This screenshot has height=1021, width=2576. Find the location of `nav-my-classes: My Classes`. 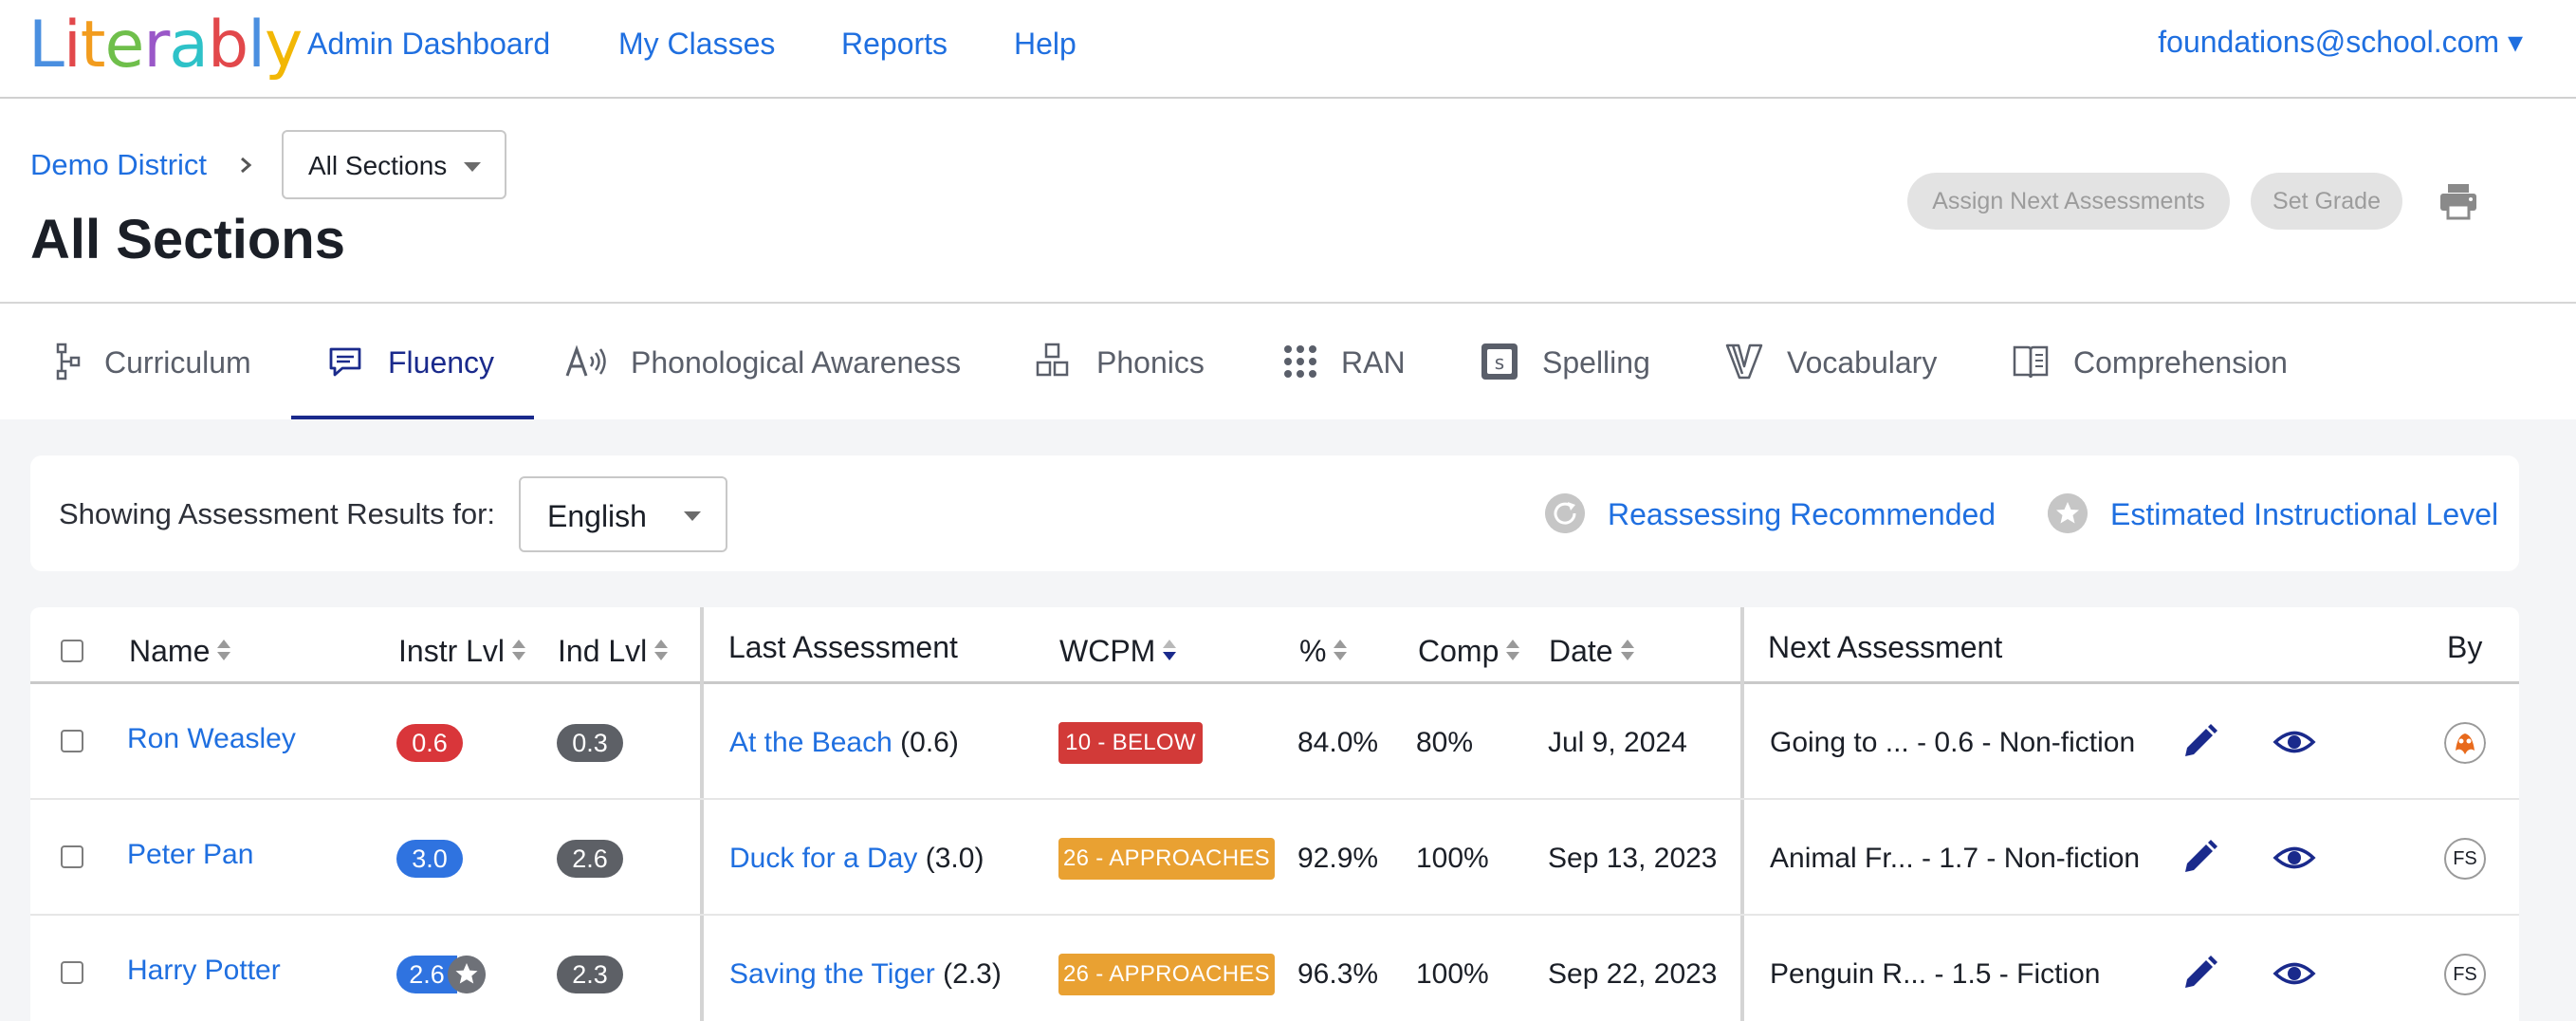

nav-my-classes: My Classes is located at coordinates (696, 44).